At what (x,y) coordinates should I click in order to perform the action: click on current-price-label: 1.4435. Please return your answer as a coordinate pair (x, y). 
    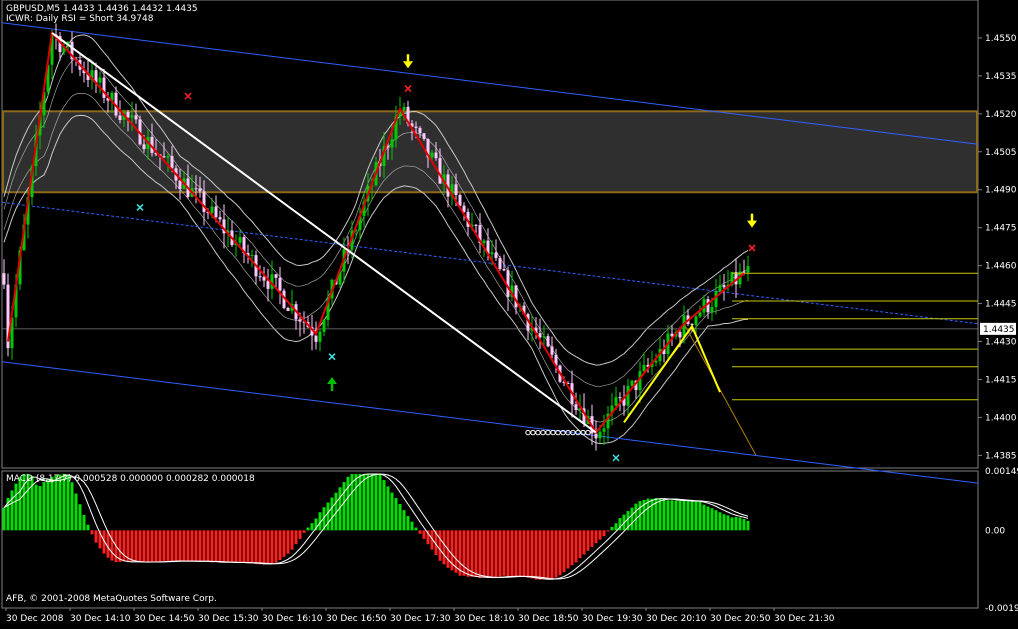
    Looking at the image, I should click on (999, 330).